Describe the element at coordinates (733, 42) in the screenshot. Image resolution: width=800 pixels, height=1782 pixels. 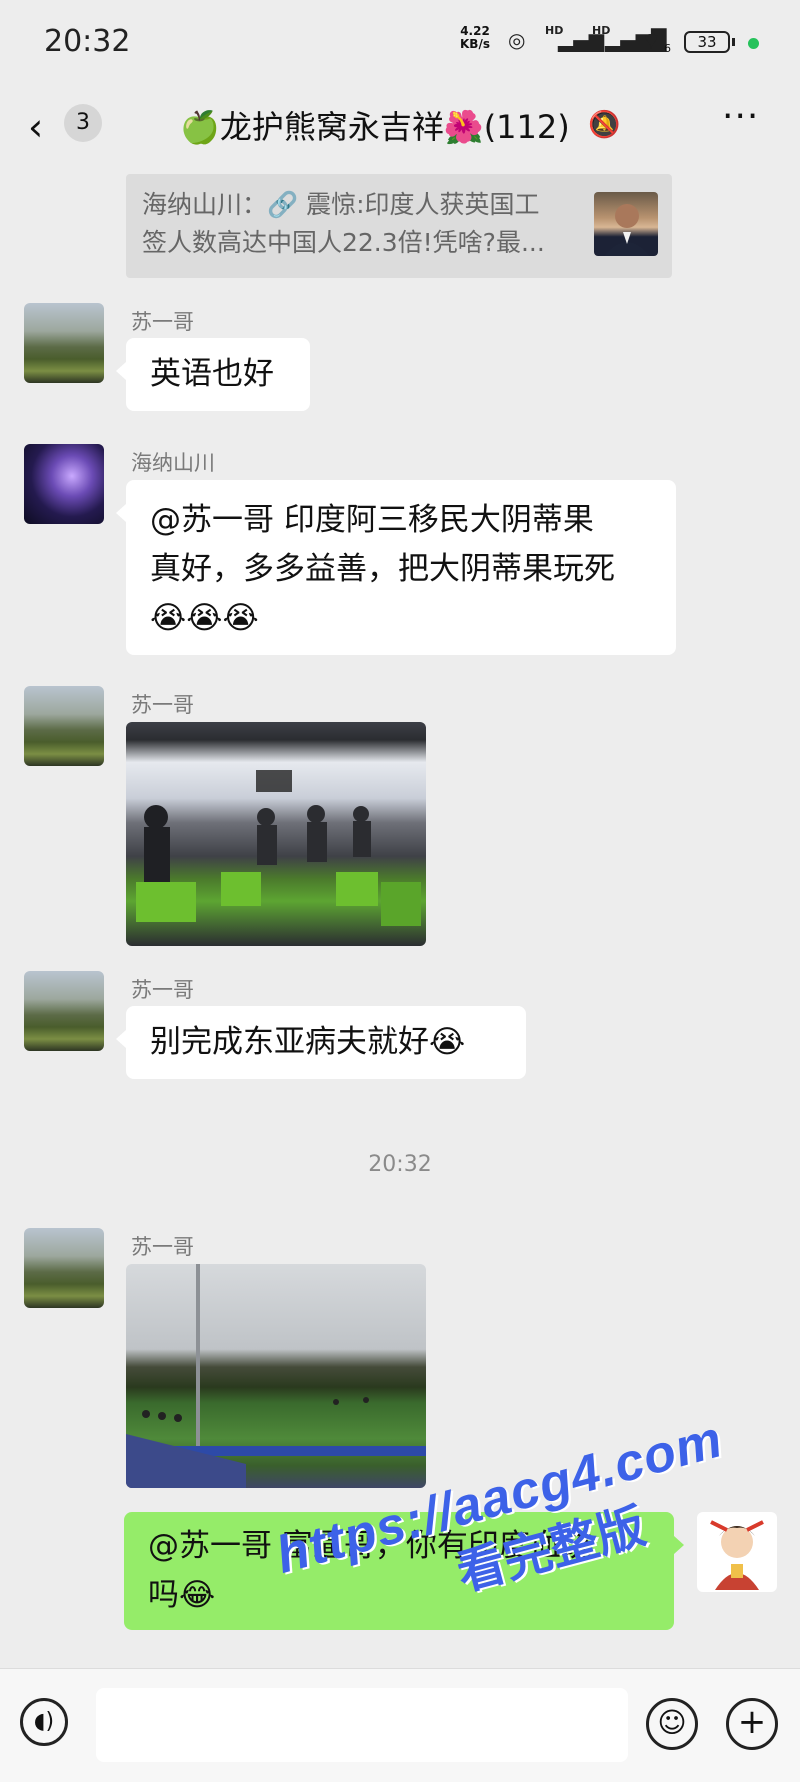
I see `battery-tip` at that location.